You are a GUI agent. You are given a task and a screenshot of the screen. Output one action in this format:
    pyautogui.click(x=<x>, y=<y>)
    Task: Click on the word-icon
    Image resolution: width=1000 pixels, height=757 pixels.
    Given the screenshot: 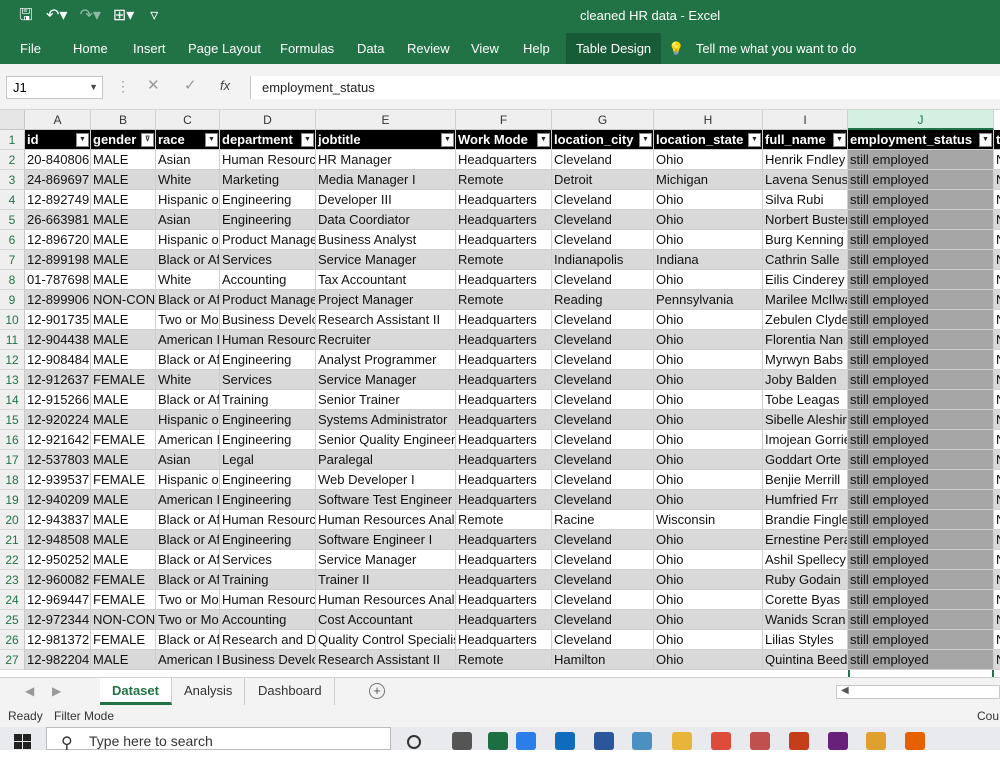 What is the action you would take?
    pyautogui.click(x=604, y=741)
    